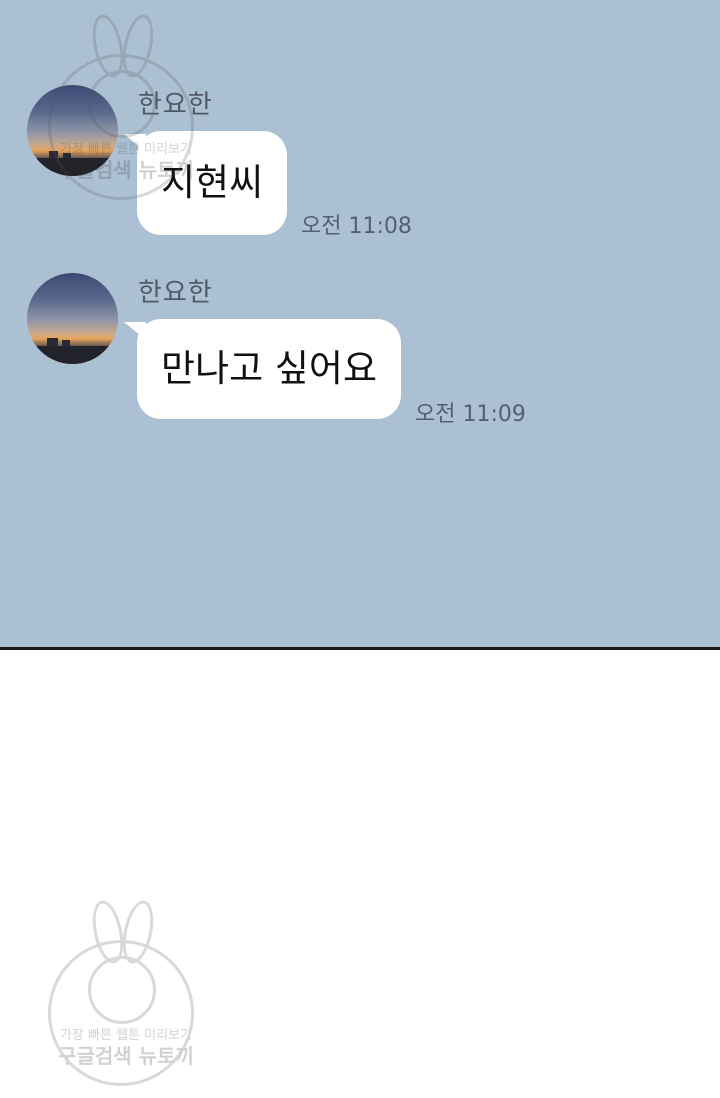  Describe the element at coordinates (470, 414) in the screenshot. I see `message-timestamp: 오전 11:09` at that location.